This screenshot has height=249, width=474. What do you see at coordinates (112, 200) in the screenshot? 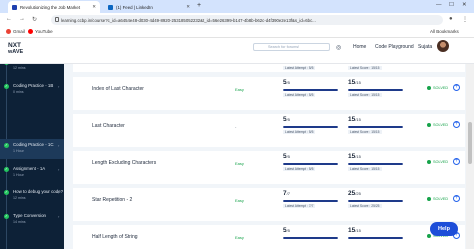
I see `problem-name: Star Repetition - 2` at bounding box center [112, 200].